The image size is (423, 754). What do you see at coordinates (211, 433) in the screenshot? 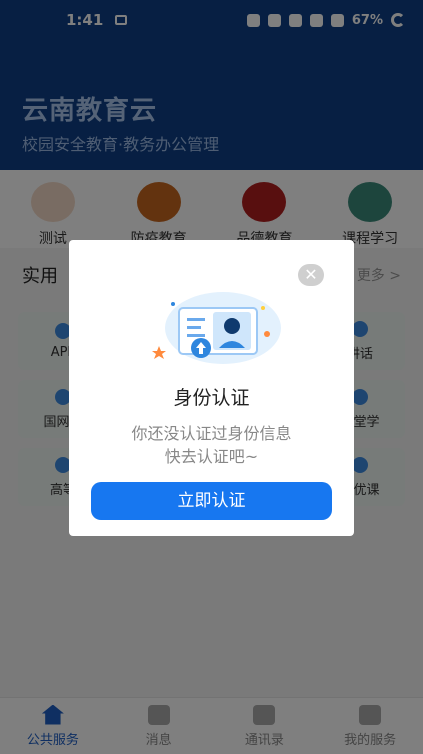
I see `dialog-message-line1: 你还没认证过身份信息` at bounding box center [211, 433].